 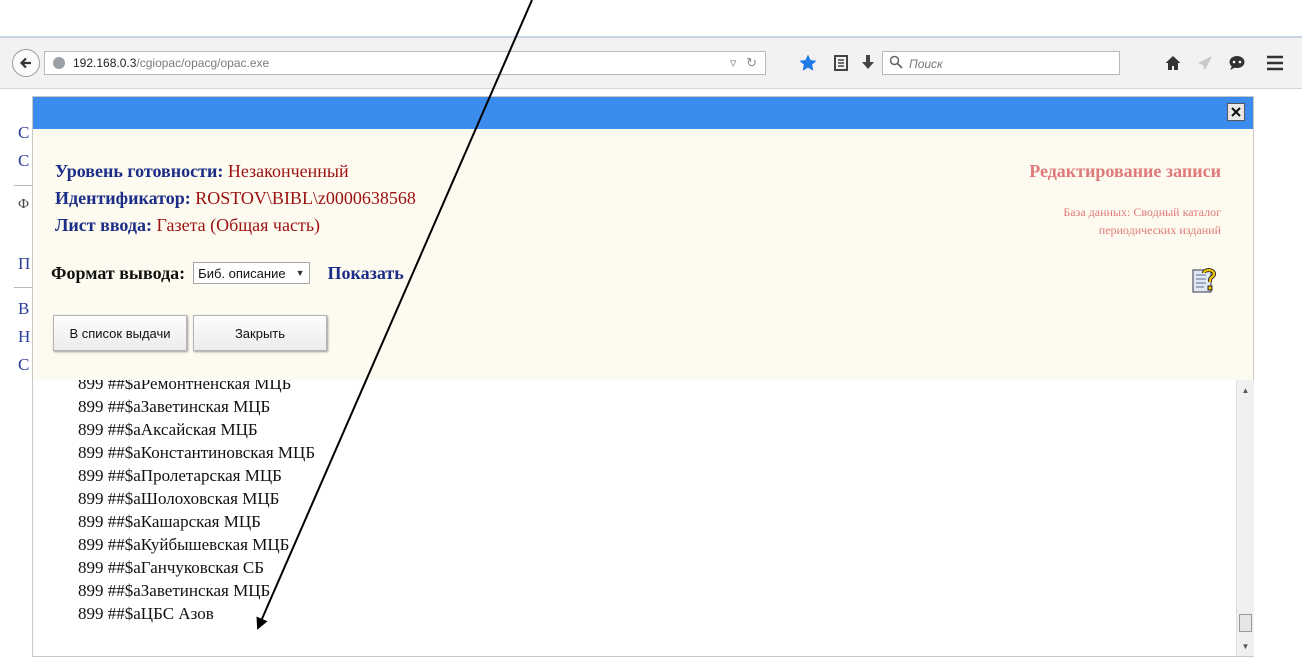 I want to click on record-line: 899 ##$aКонстантиновская МЦБ, so click(x=197, y=452).